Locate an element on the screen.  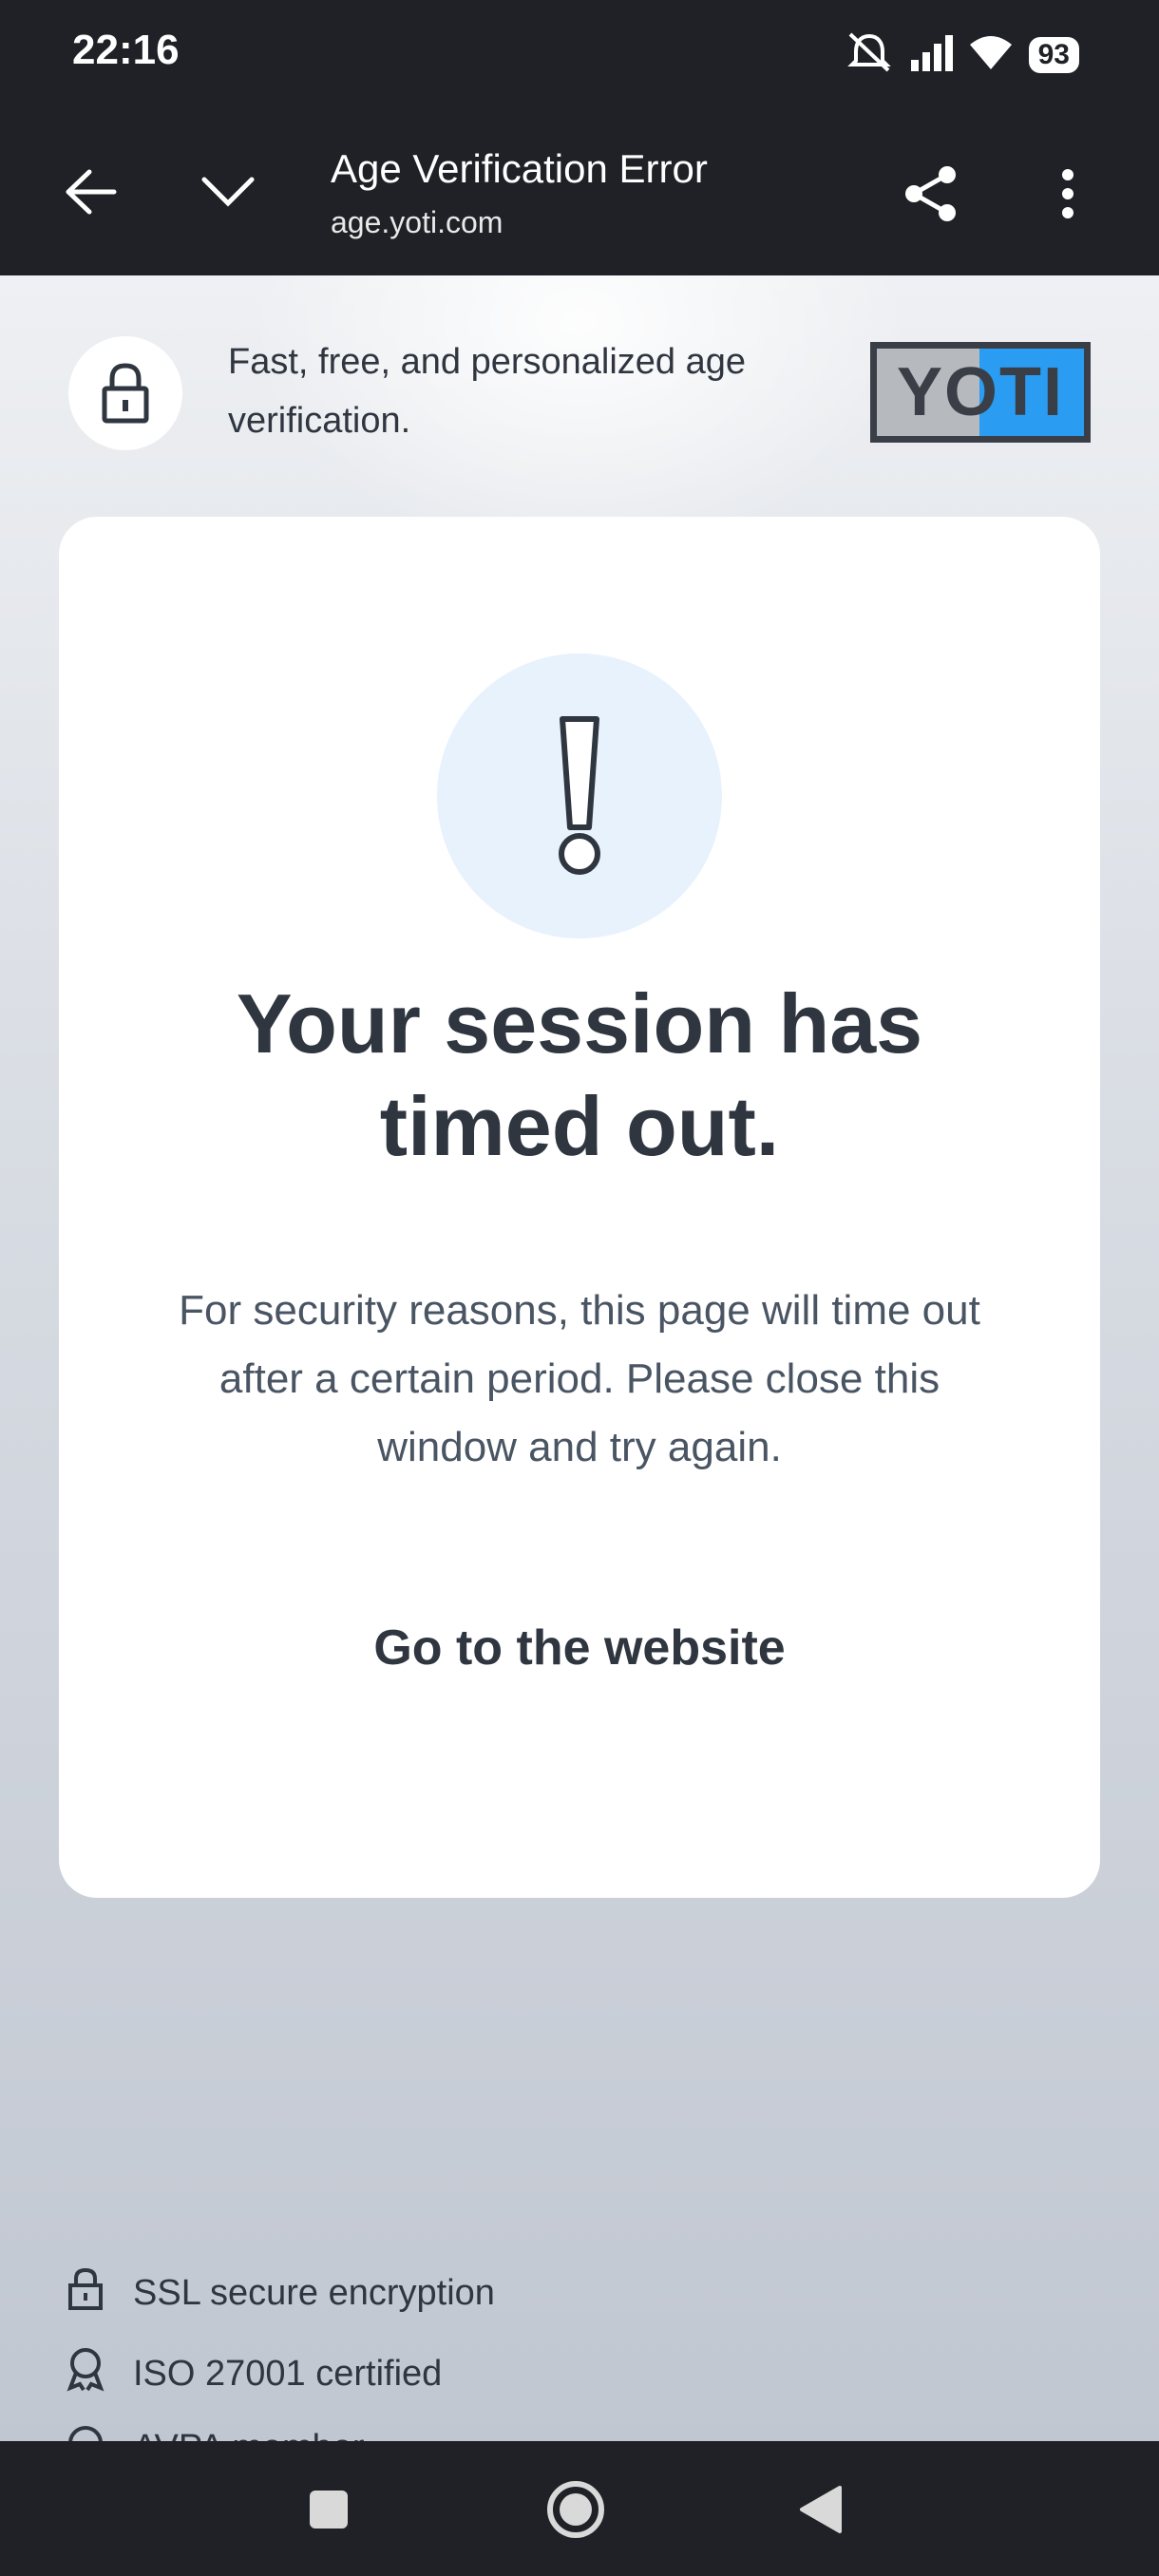
share-icon is located at coordinates (931, 193).